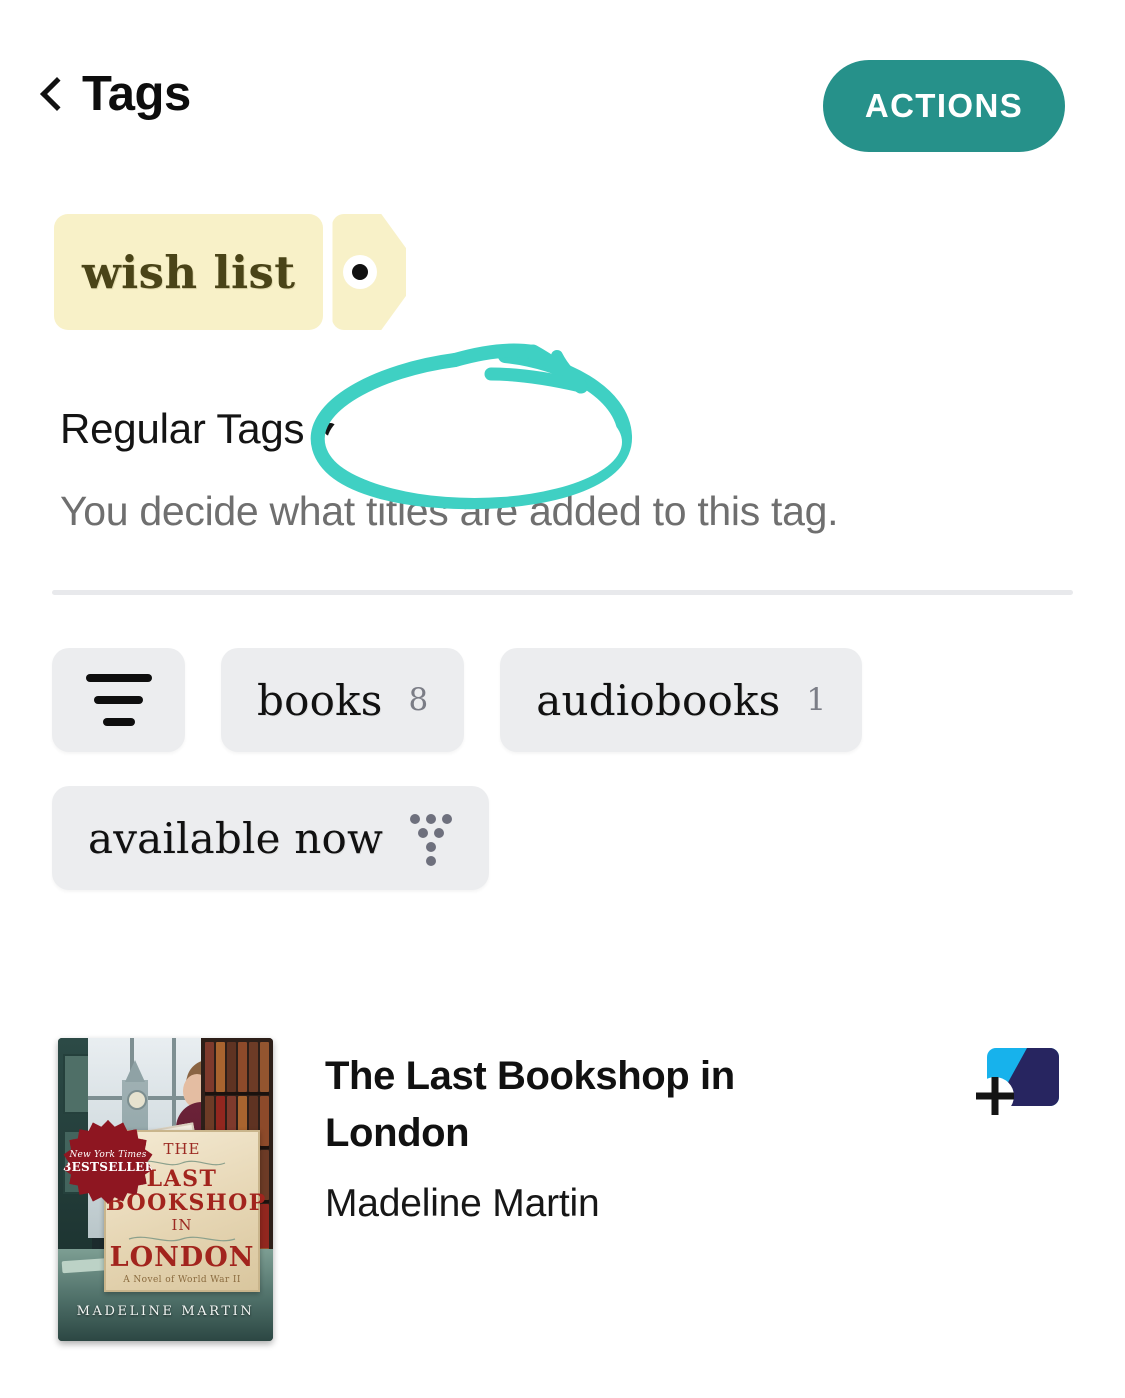 The width and height of the screenshot is (1125, 1398). What do you see at coordinates (540, 1105) in the screenshot?
I see `book-title: The Last Bookshop in London` at bounding box center [540, 1105].